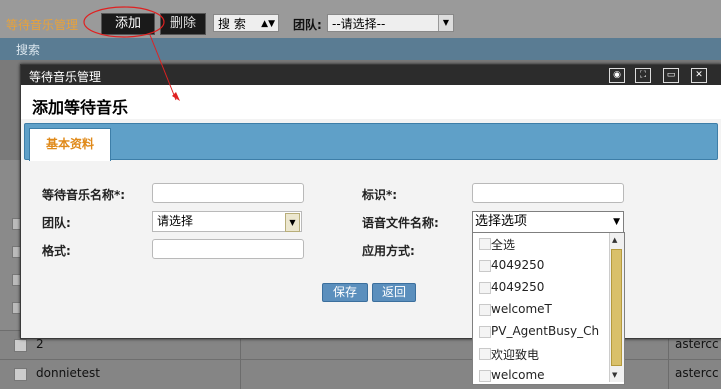  Describe the element at coordinates (548, 193) in the screenshot. I see `identifier-input` at that location.